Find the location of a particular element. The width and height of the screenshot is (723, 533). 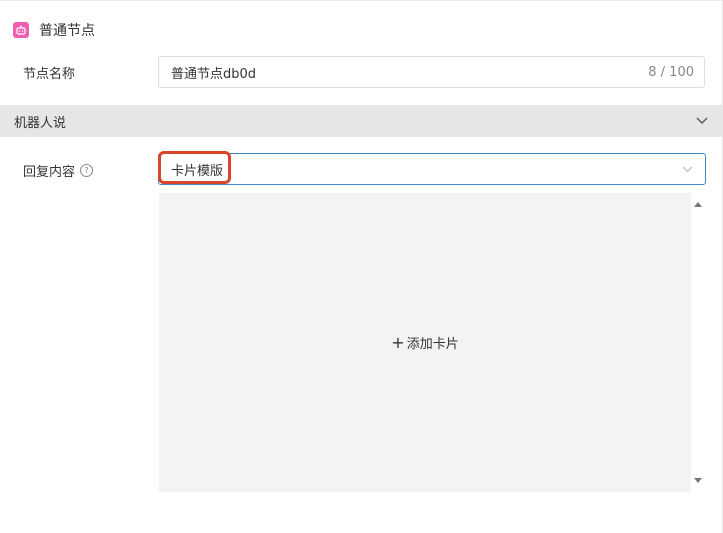

scrollbar is located at coordinates (698, 342).